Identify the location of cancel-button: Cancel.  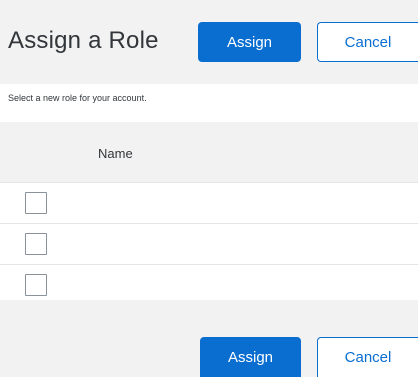
(367, 42).